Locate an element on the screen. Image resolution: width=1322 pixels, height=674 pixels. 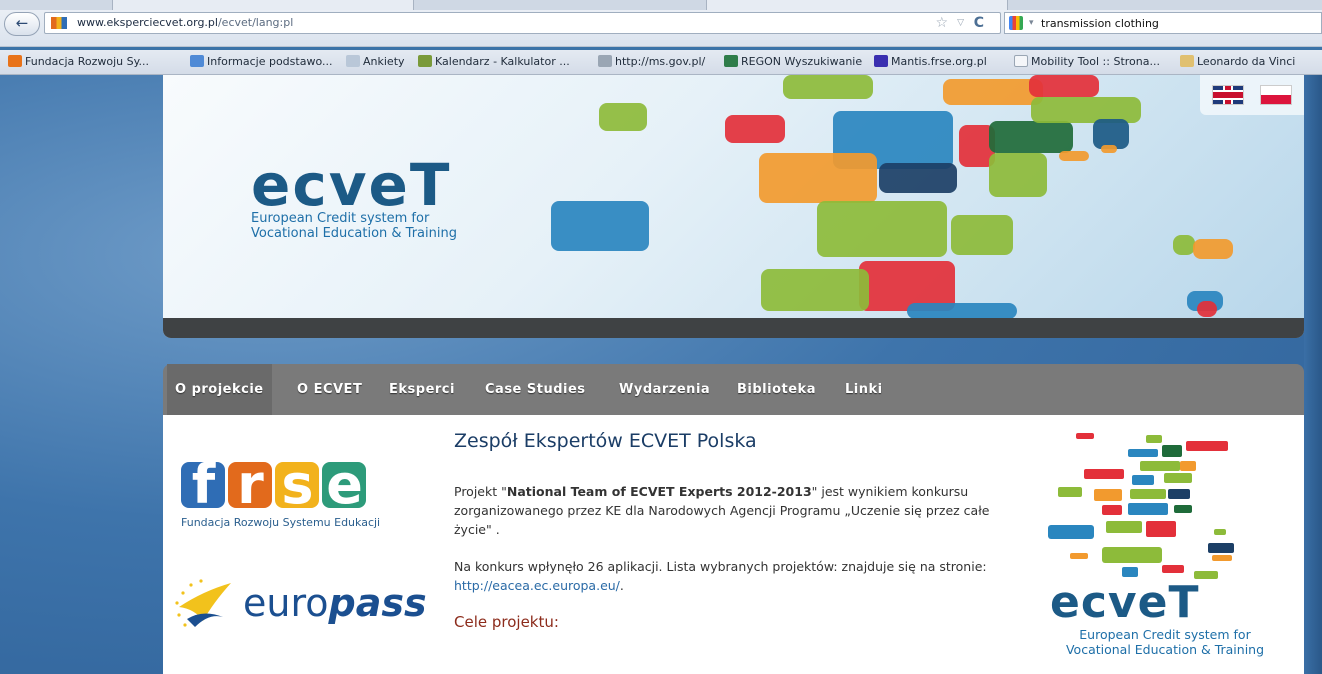
nav-item-o-ecvet: O ECVET is located at coordinates (329, 389).